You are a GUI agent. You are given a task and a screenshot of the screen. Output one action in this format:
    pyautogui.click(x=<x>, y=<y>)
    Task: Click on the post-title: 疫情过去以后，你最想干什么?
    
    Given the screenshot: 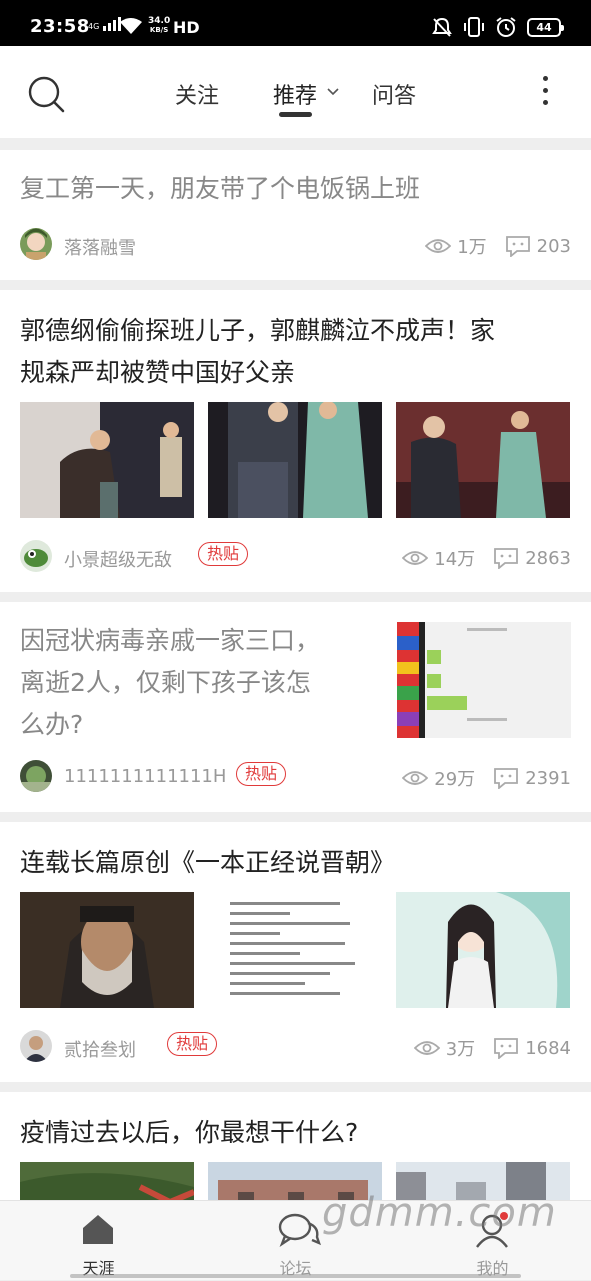 What is the action you would take?
    pyautogui.click(x=189, y=1133)
    